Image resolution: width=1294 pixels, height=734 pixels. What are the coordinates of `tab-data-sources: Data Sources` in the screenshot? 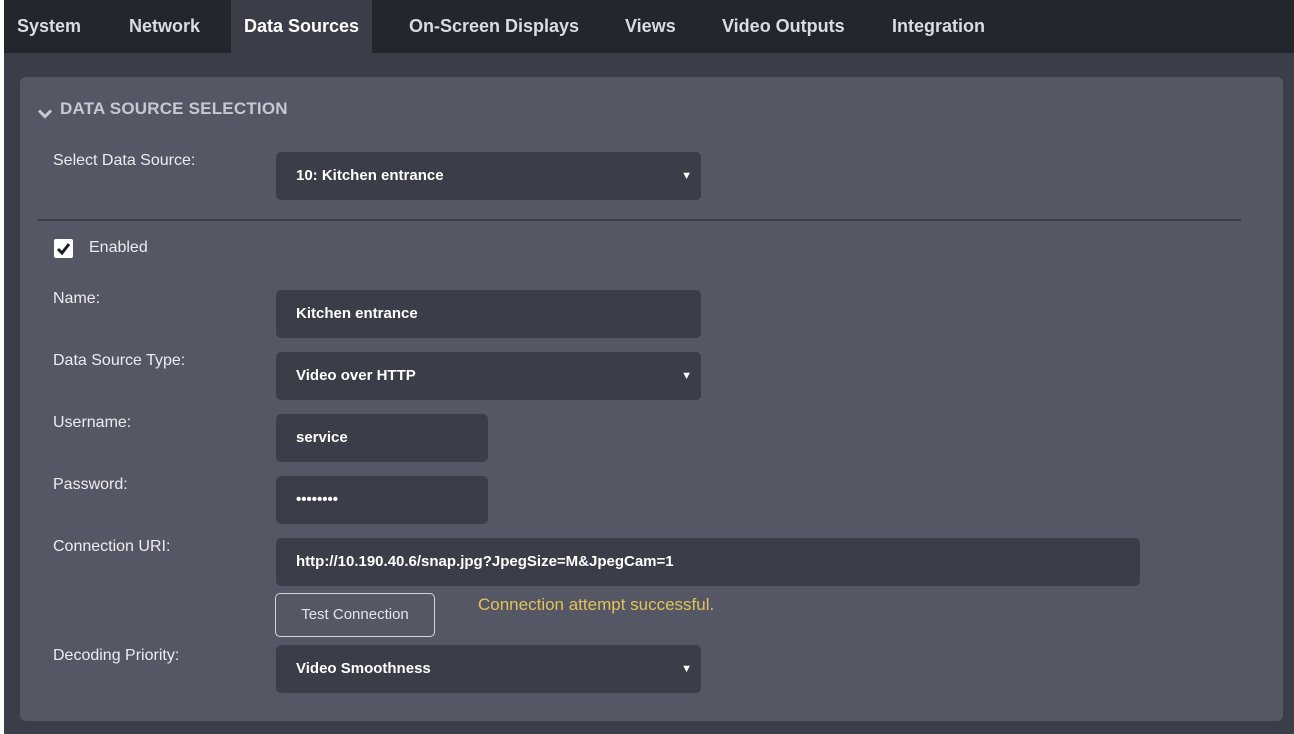 It's located at (302, 26).